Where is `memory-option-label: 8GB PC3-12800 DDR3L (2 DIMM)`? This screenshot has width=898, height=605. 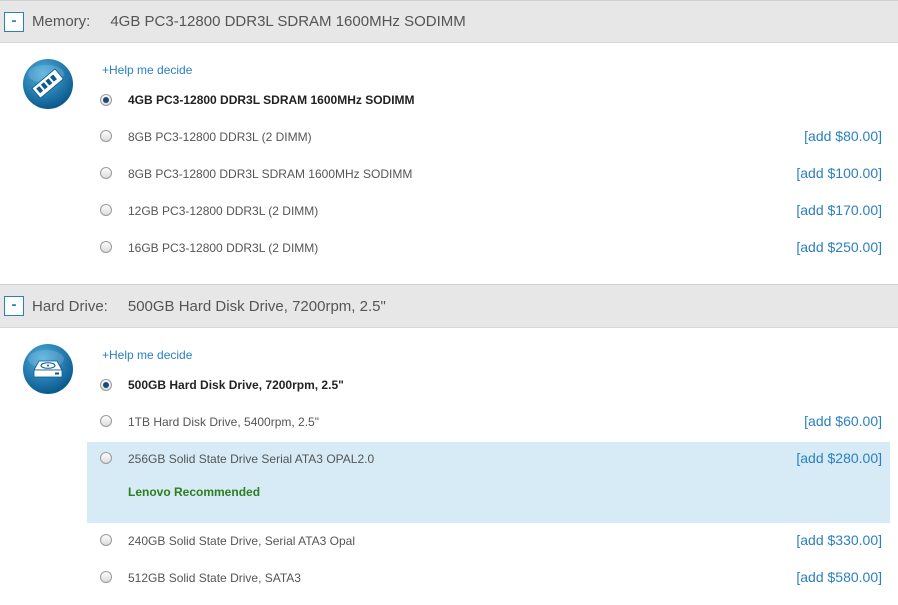 memory-option-label: 8GB PC3-12800 DDR3L (2 DIMM) is located at coordinates (220, 137).